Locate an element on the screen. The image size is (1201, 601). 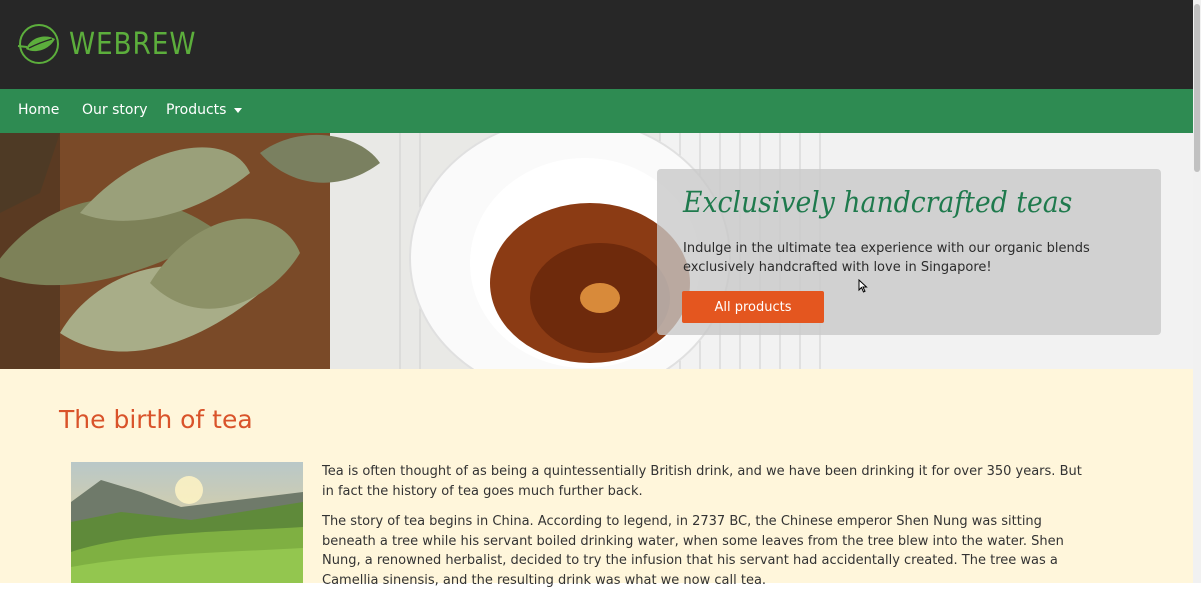
page-scrollbar is located at coordinates (1197, 291).